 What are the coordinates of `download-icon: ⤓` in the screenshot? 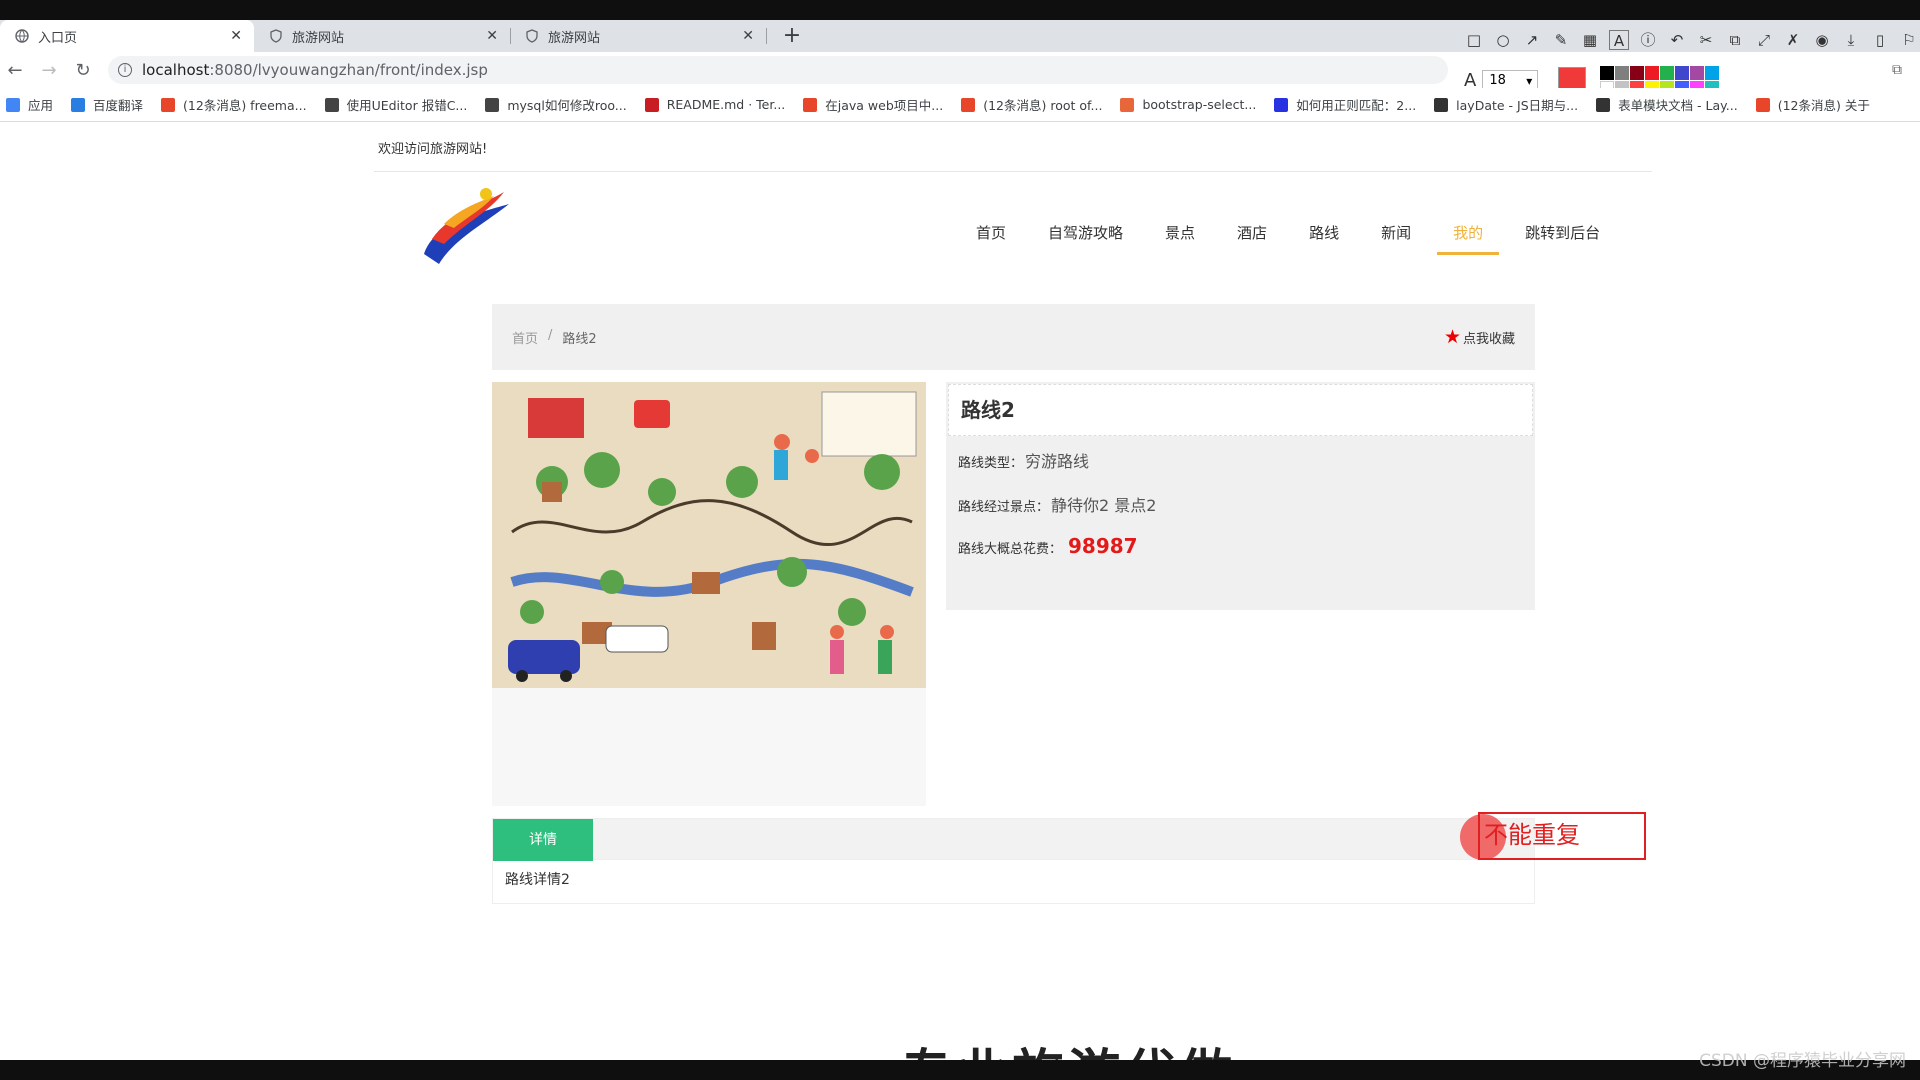 It's located at (1851, 40).